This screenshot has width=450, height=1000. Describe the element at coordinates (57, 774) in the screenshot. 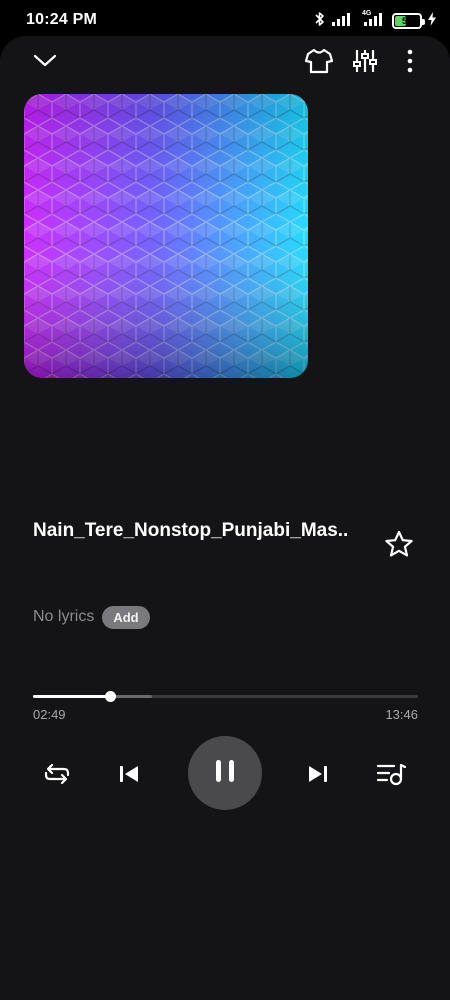

I see `repeat-icon` at that location.